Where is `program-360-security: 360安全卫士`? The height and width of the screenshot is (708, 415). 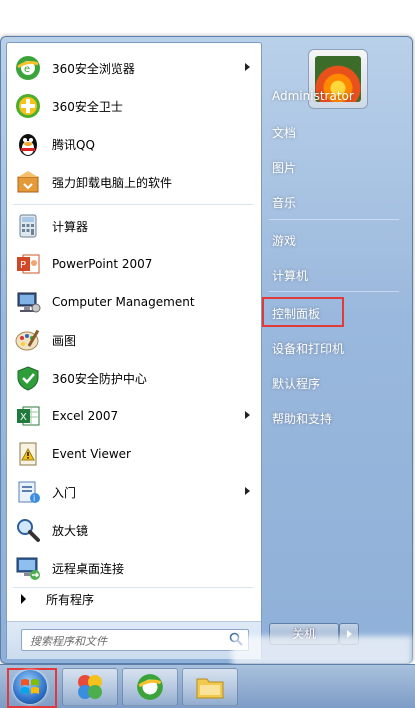 program-360-security: 360安全卫士 is located at coordinates (134, 106).